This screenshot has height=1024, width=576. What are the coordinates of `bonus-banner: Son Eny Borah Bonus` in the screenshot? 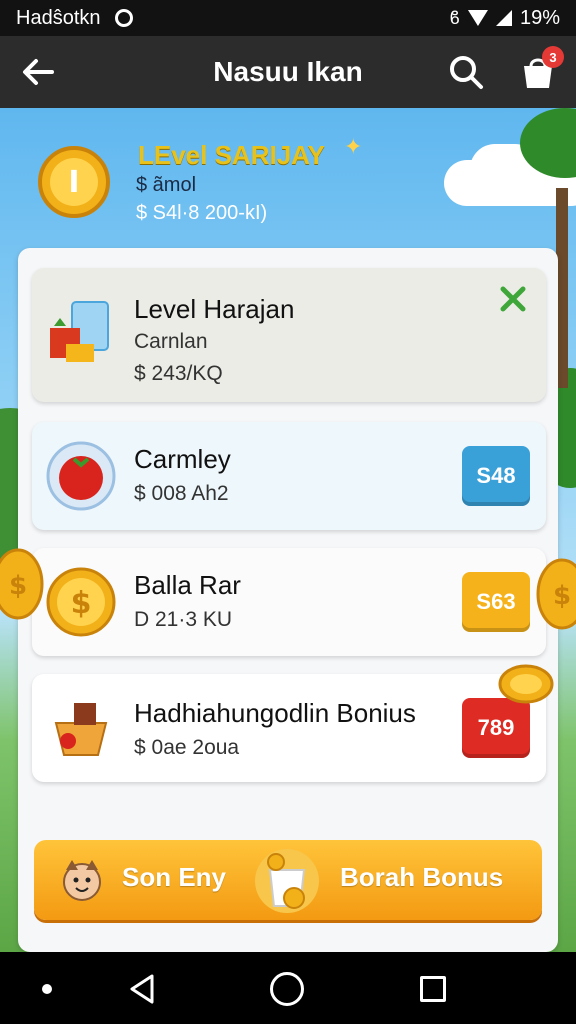 It's located at (288, 880).